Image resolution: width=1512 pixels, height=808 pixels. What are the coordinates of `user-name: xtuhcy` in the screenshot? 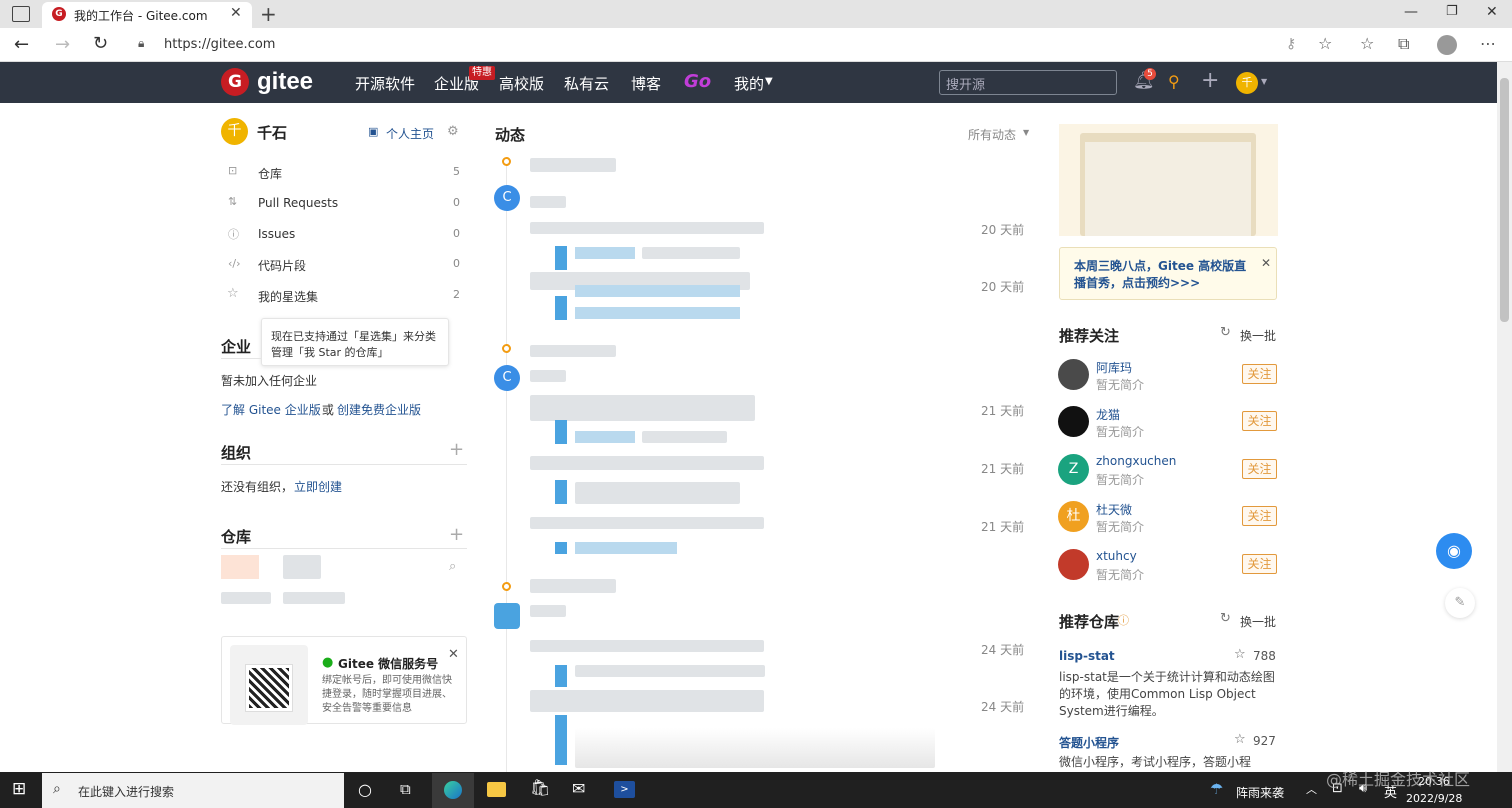 It's located at (1116, 556).